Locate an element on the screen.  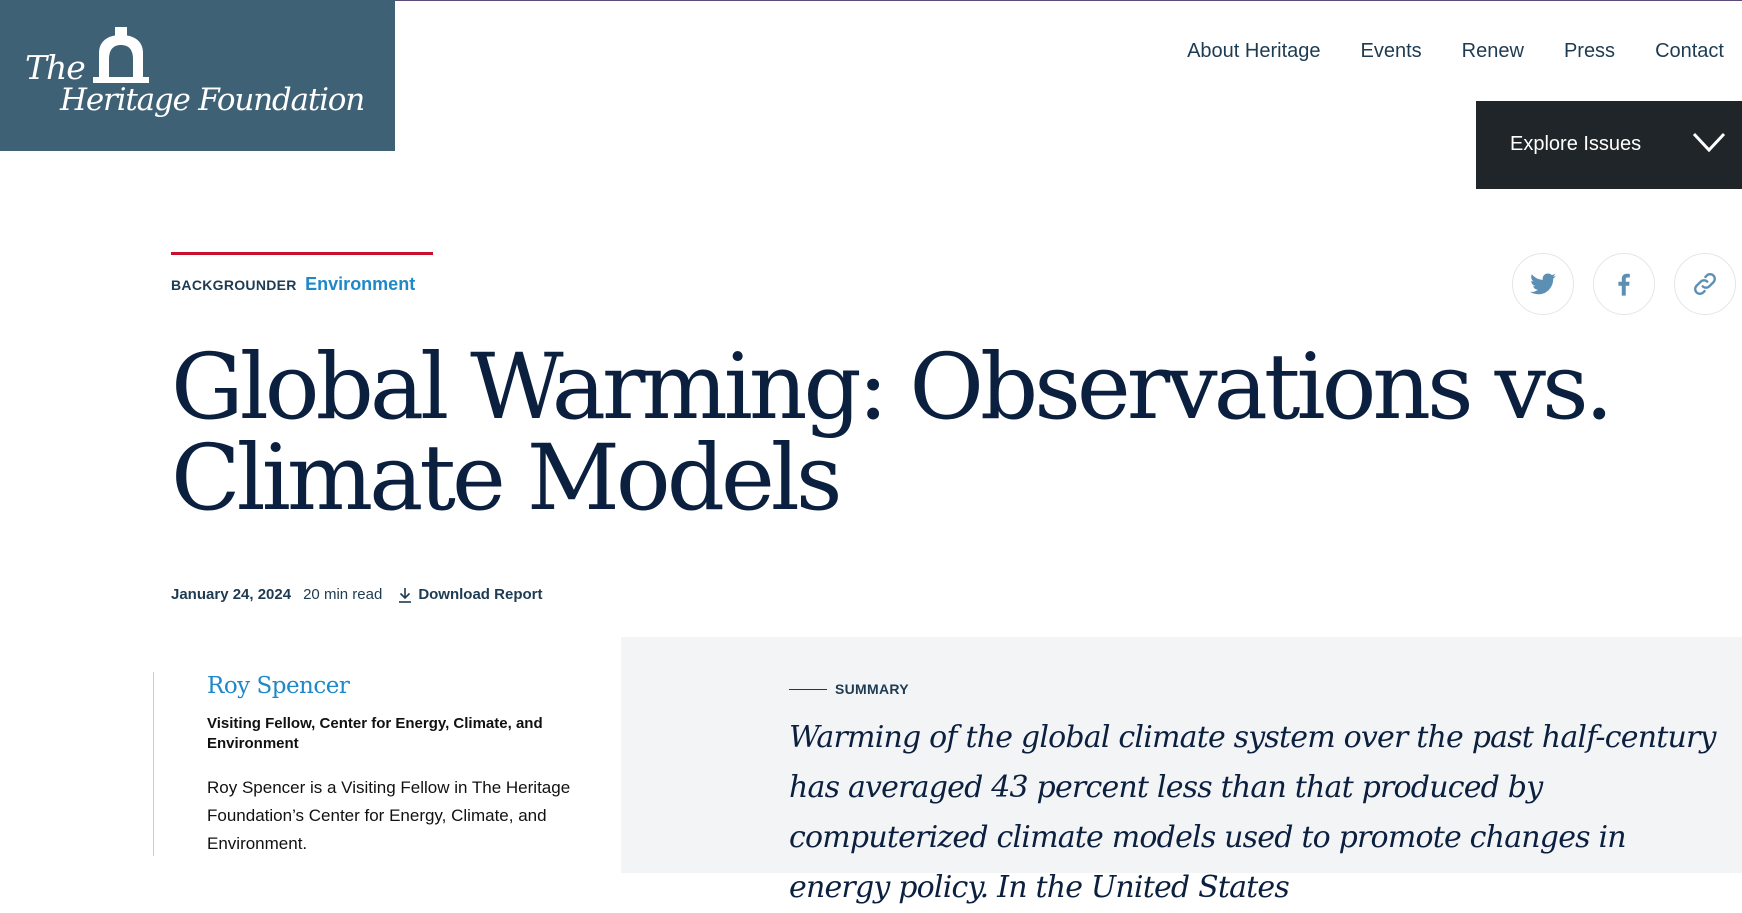
link-icon is located at coordinates (1705, 284).